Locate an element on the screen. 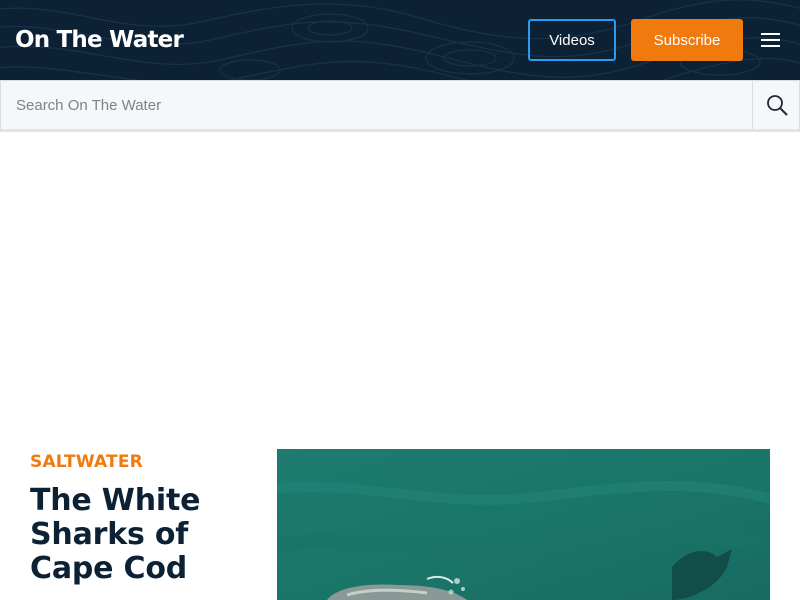  videos-button: Videos is located at coordinates (572, 40).